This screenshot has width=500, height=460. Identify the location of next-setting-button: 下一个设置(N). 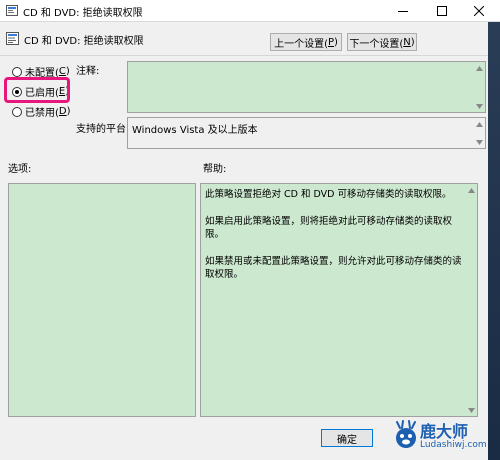
(382, 42).